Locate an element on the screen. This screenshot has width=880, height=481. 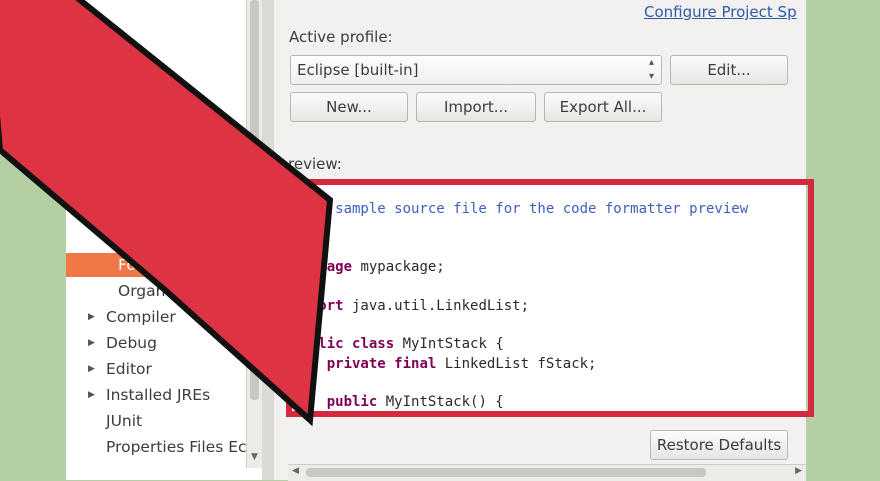
tree-item-label: Installed JREs is located at coordinates (158, 395).